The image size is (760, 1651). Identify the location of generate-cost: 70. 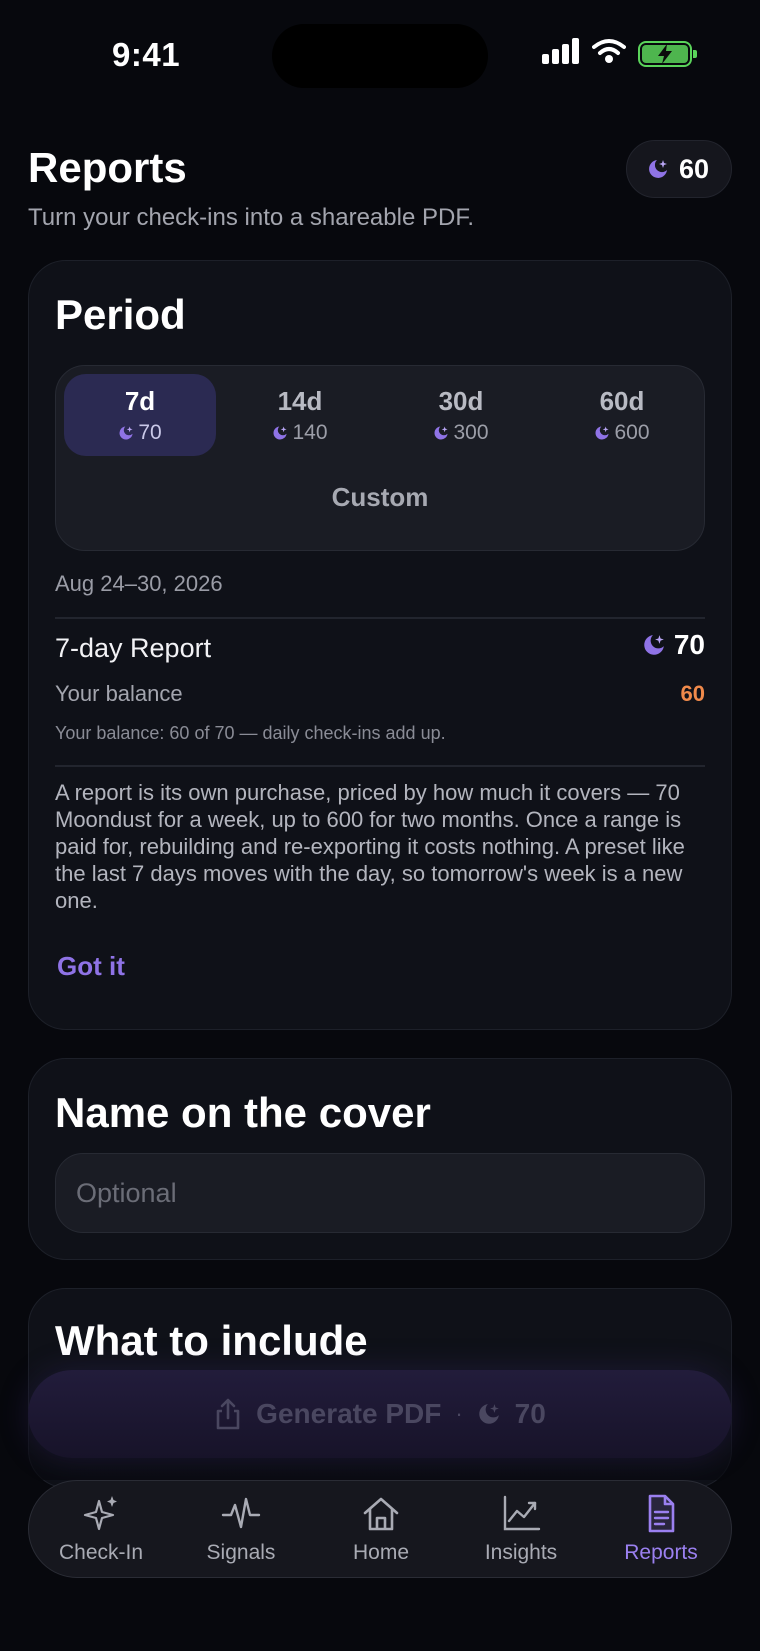
(530, 1413).